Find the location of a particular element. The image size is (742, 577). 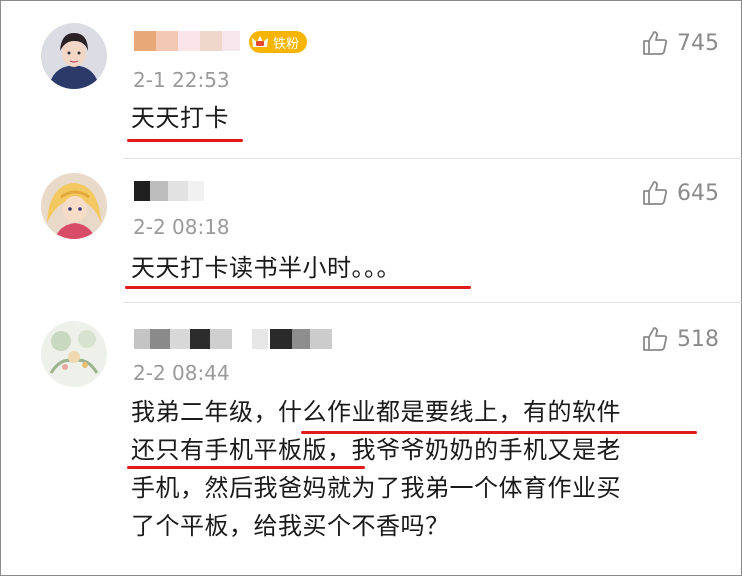

comment-time: 2-1 22:53 is located at coordinates (181, 80).